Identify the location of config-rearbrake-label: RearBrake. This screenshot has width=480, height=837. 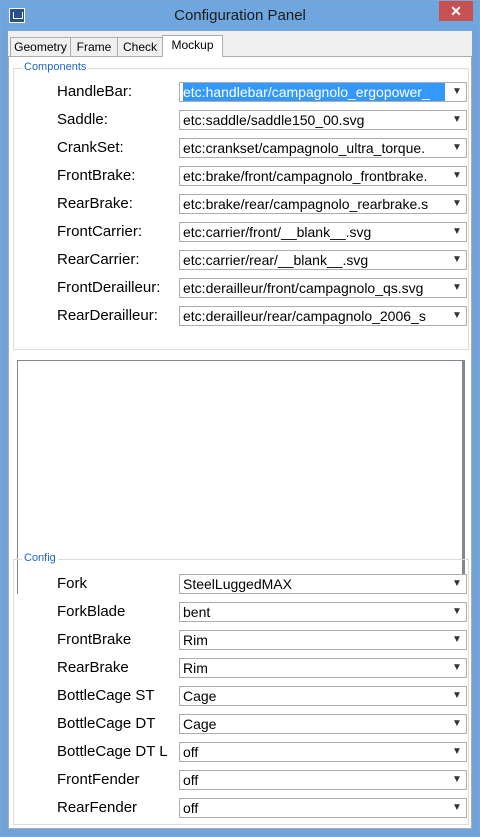
(93, 667).